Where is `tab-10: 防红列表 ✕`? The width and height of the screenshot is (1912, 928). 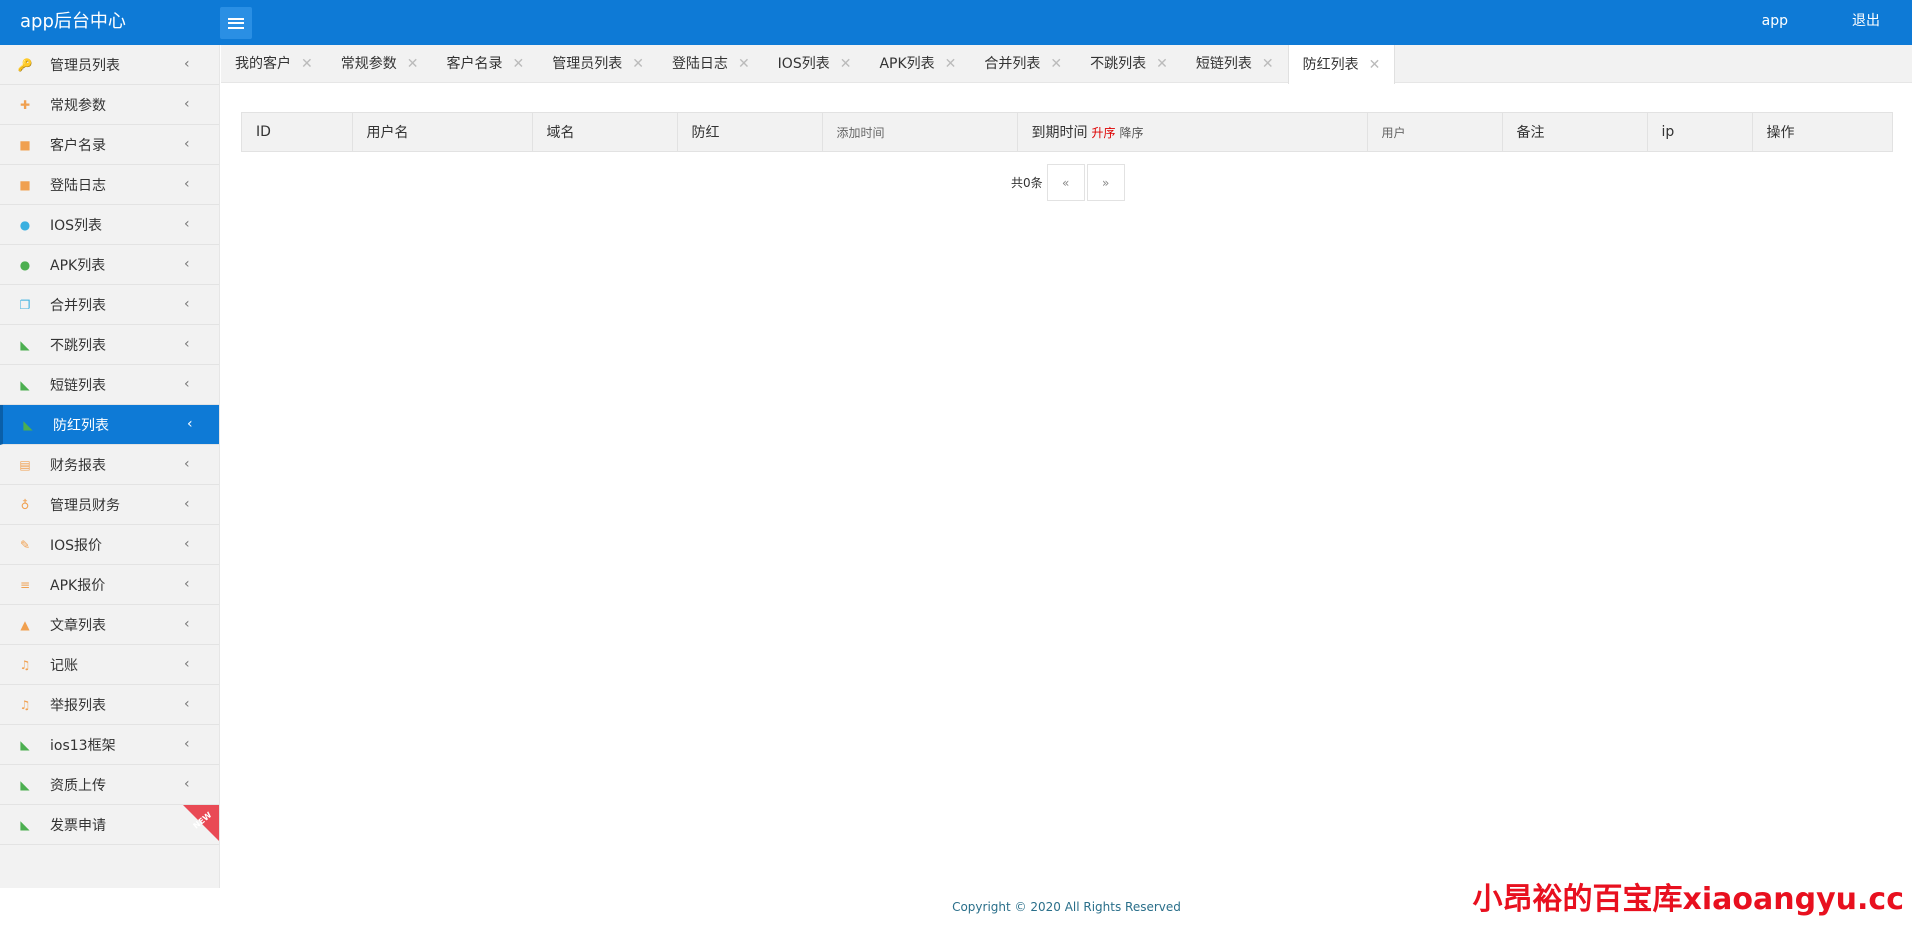
tab-10: 防红列表 ✕ is located at coordinates (1341, 64).